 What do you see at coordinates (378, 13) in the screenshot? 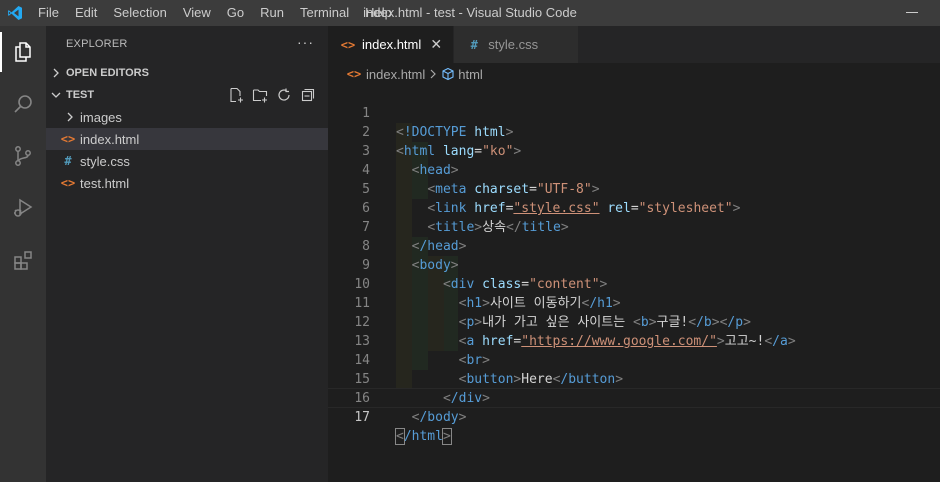
I see `menu-help: Help` at bounding box center [378, 13].